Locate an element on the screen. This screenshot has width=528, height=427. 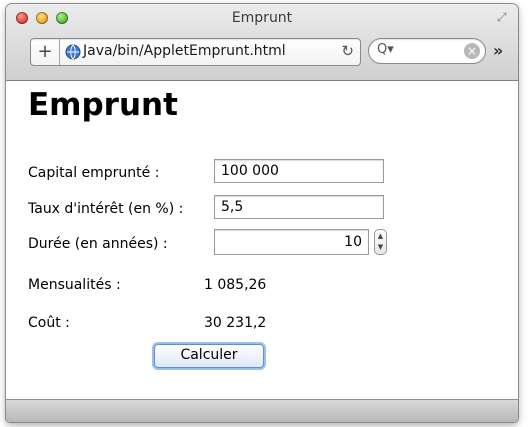
address-bar: + Java/bin/AppletEmprunt.html ↻ is located at coordinates (195, 52).